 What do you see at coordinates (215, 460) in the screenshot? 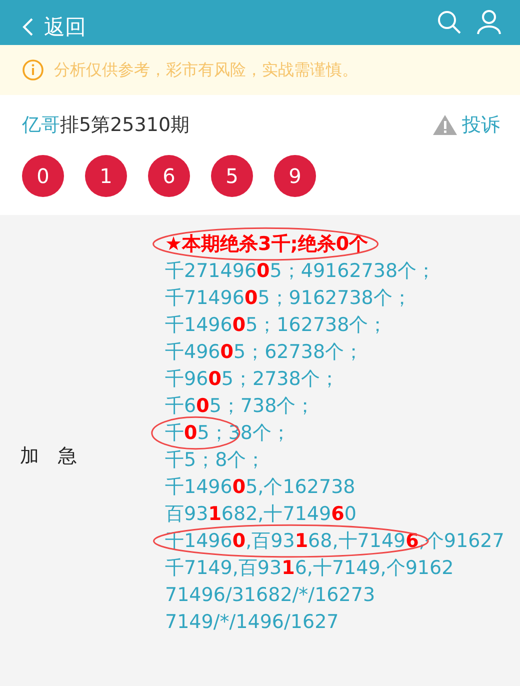
I see `analysis-text: 千5；8个；` at bounding box center [215, 460].